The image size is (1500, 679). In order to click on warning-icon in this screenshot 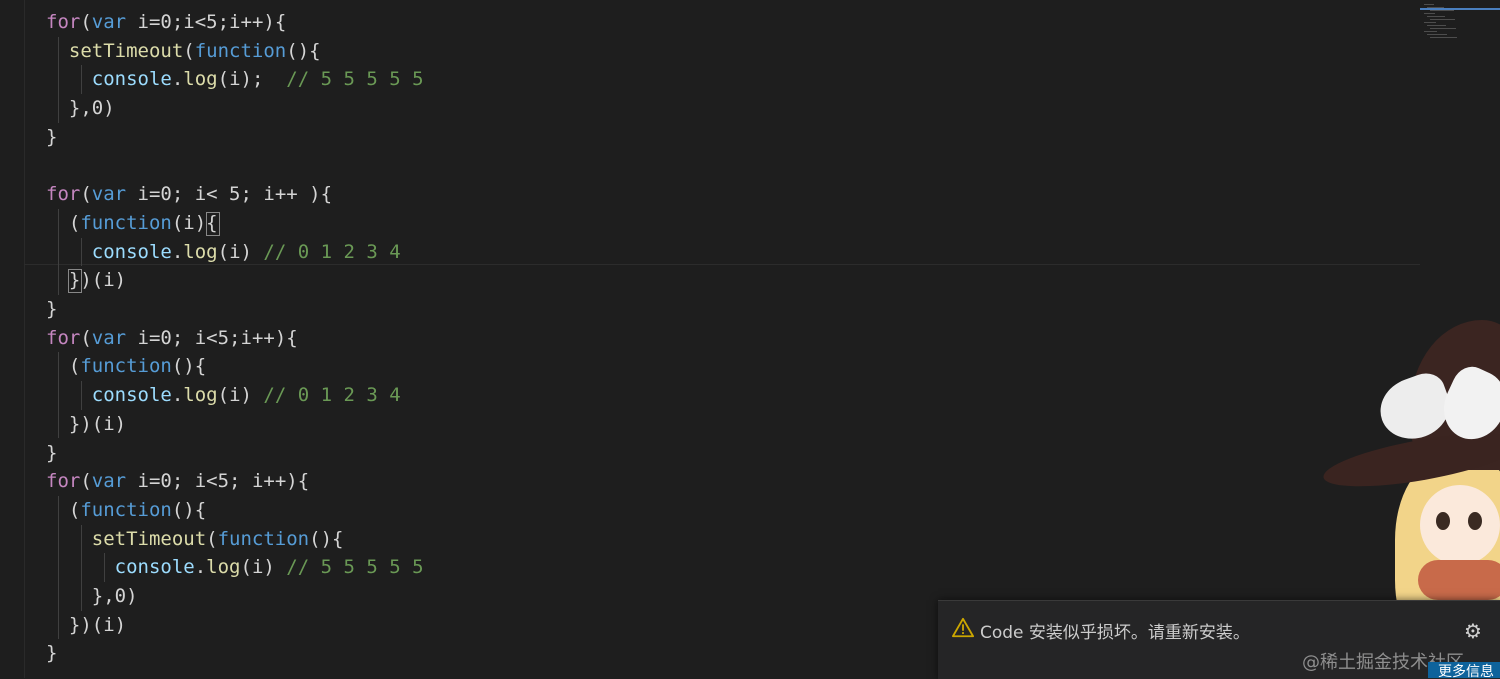, I will do `click(963, 627)`.